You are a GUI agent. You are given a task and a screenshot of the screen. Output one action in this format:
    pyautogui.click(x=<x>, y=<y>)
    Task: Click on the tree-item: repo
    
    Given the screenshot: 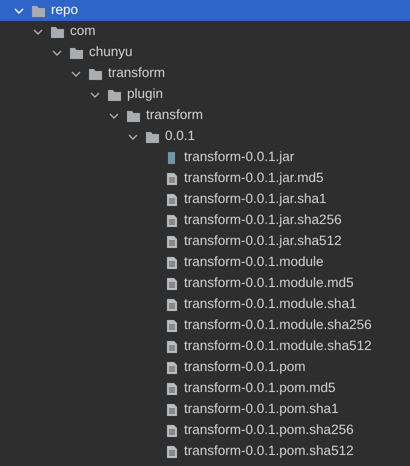 What is the action you would take?
    pyautogui.click(x=205, y=10)
    